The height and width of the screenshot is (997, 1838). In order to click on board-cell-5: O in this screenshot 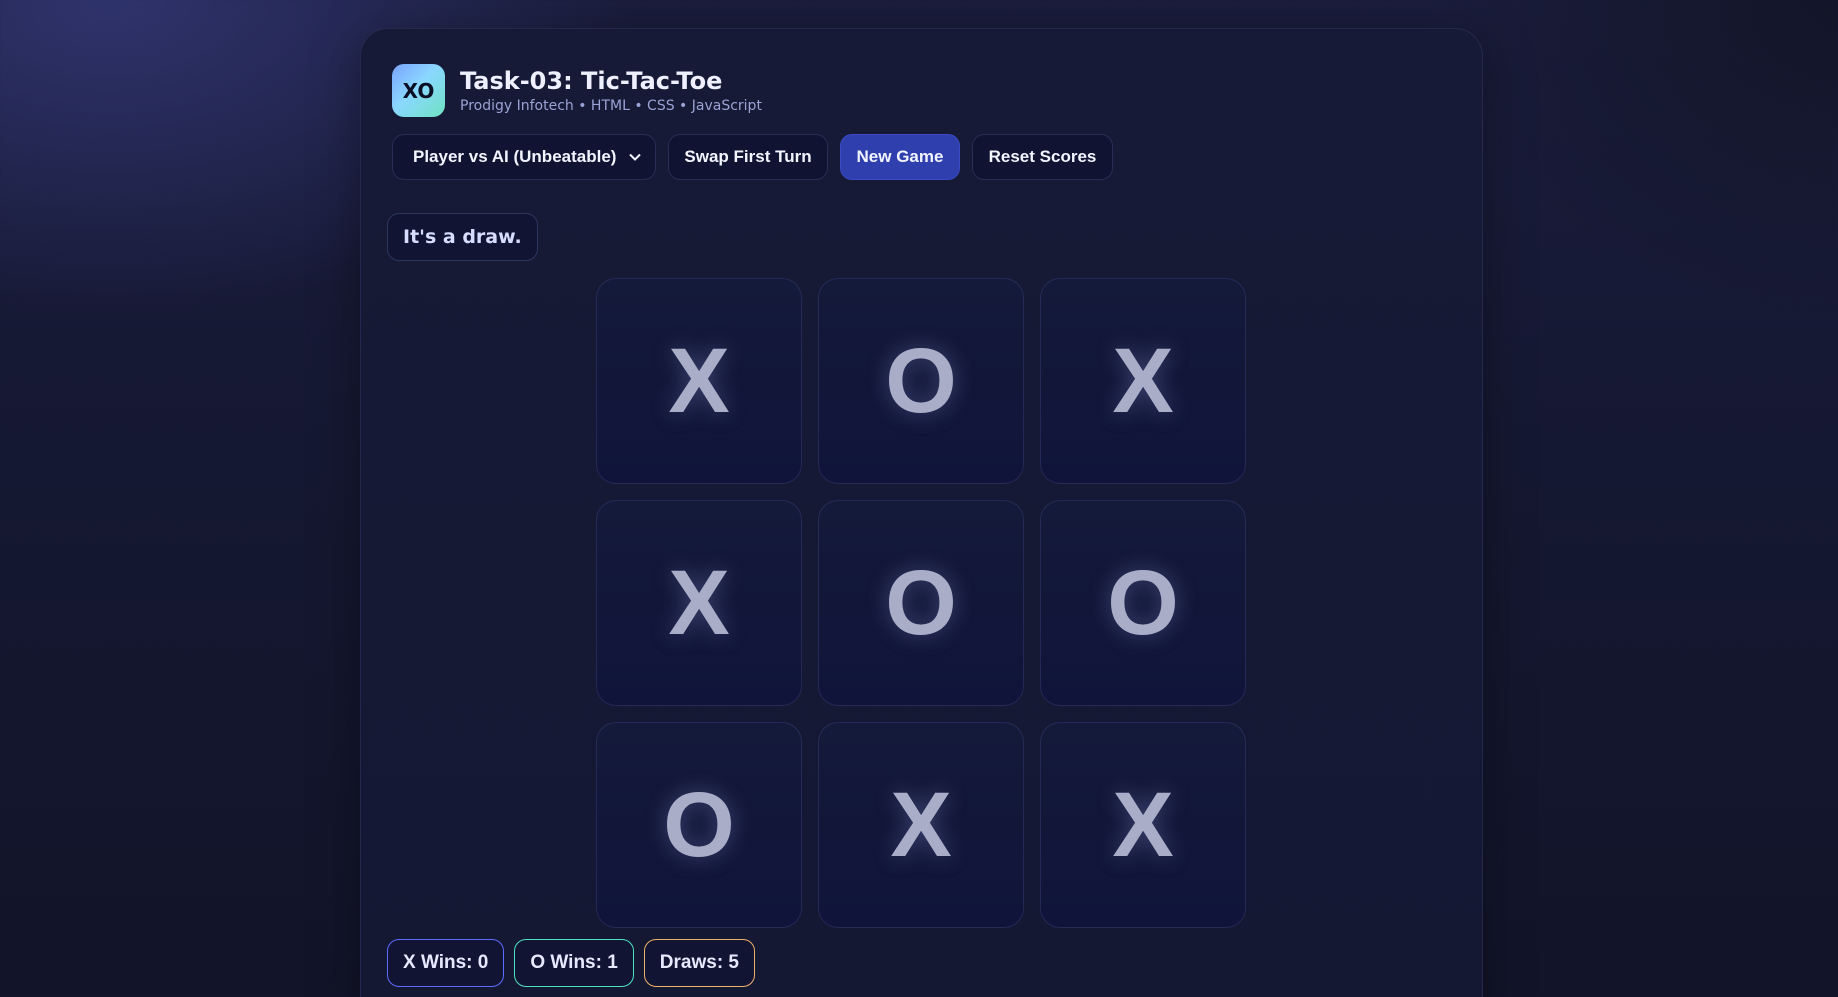, I will do `click(921, 603)`.